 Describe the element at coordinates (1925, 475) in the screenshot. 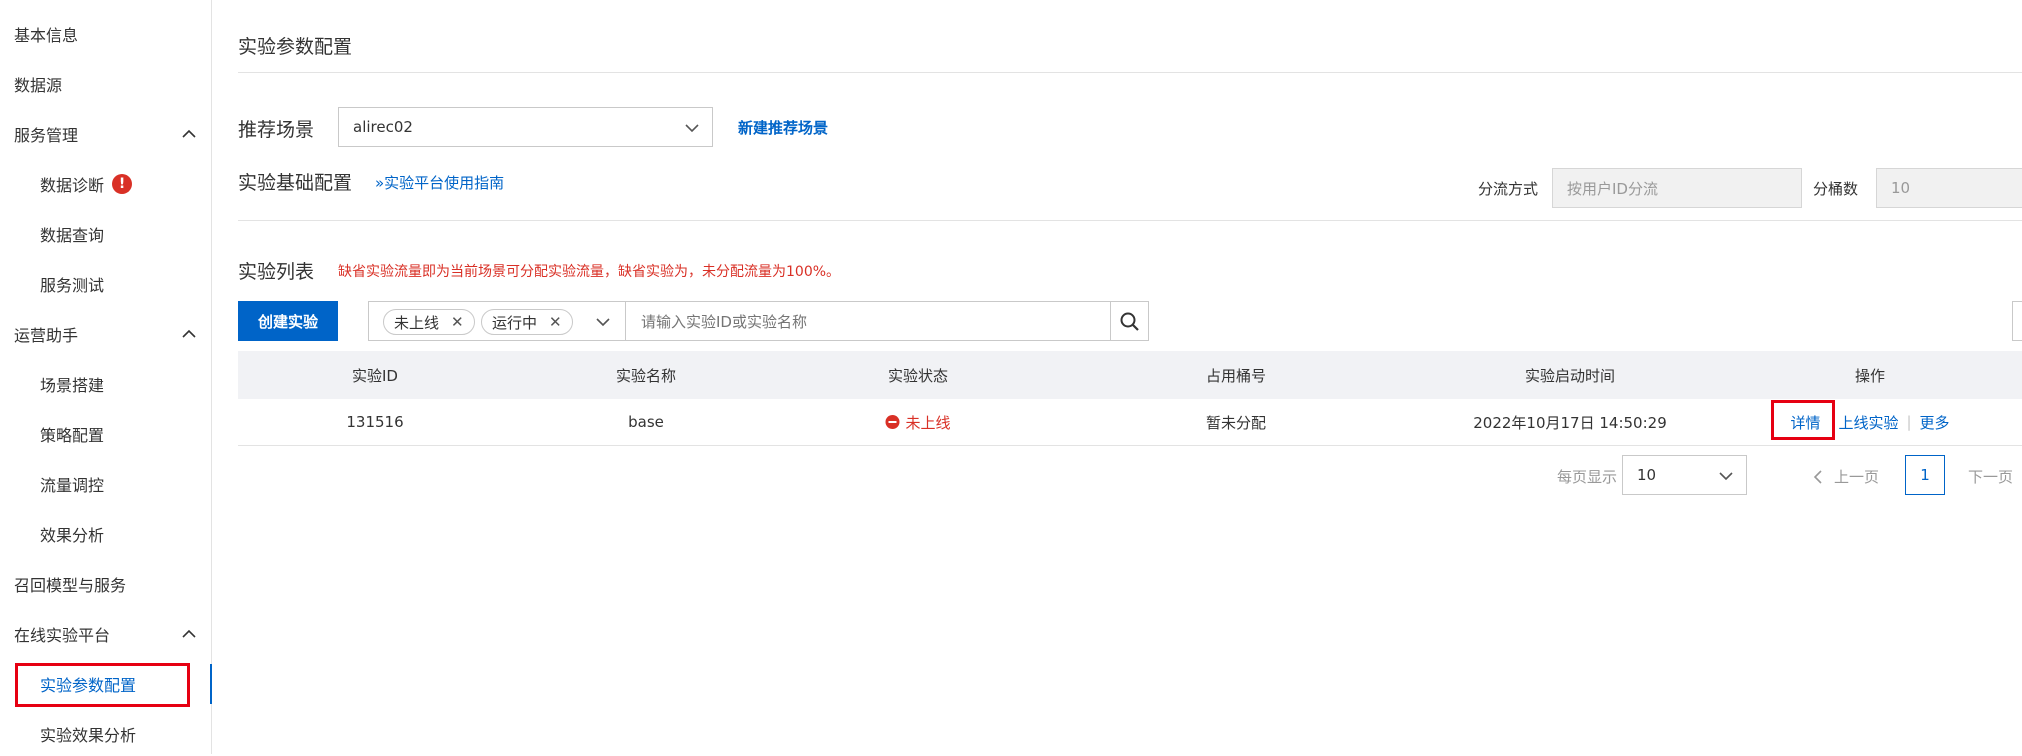

I see `page-number-button: 1` at that location.